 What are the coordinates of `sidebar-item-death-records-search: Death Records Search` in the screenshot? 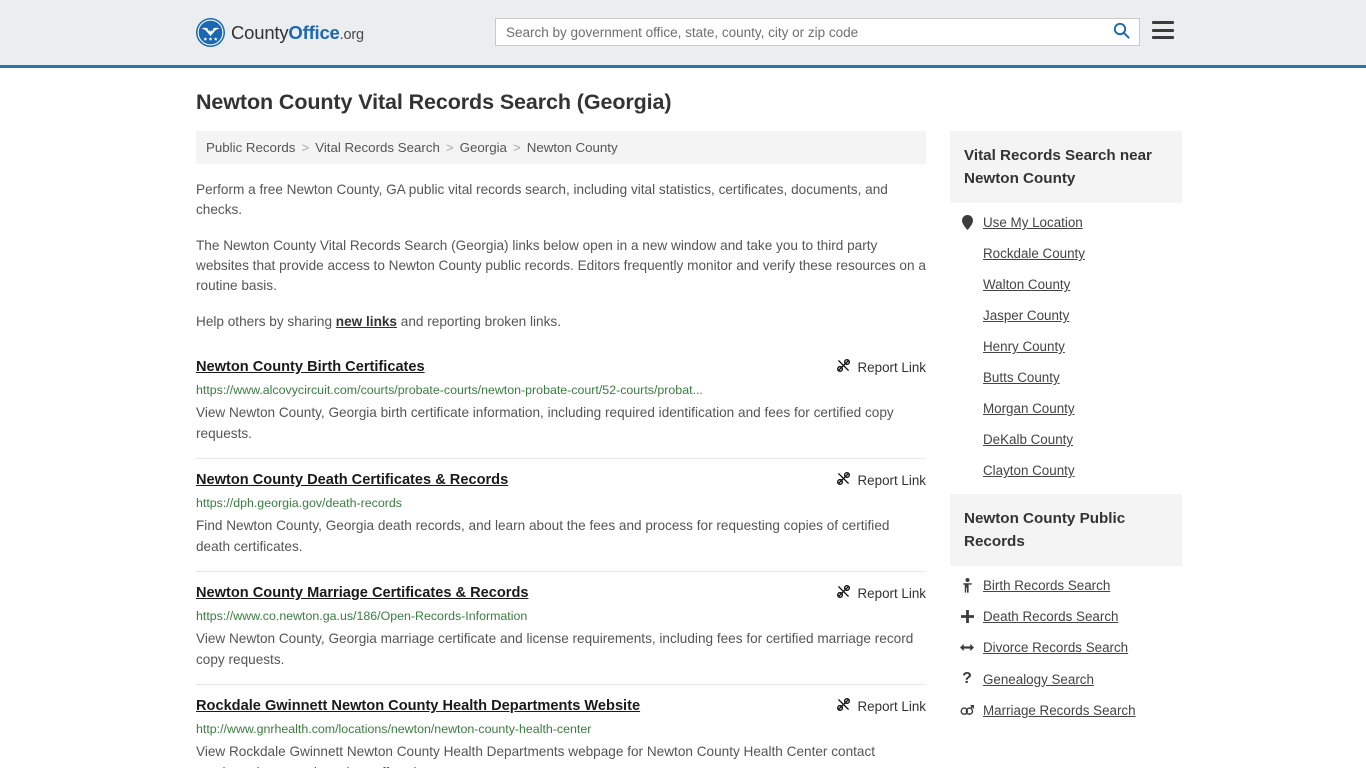 It's located at (1066, 616).